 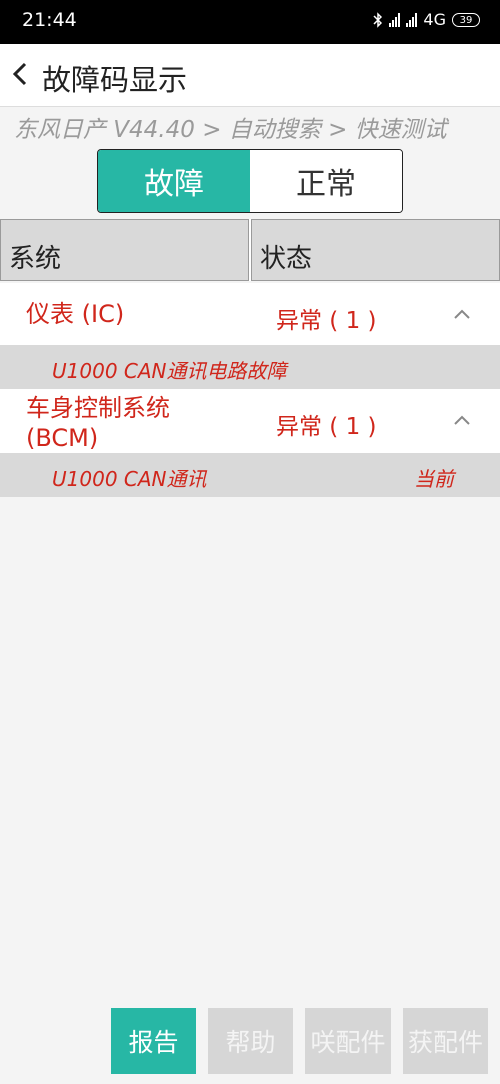 What do you see at coordinates (115, 80) in the screenshot?
I see `page-title: 故障码显示` at bounding box center [115, 80].